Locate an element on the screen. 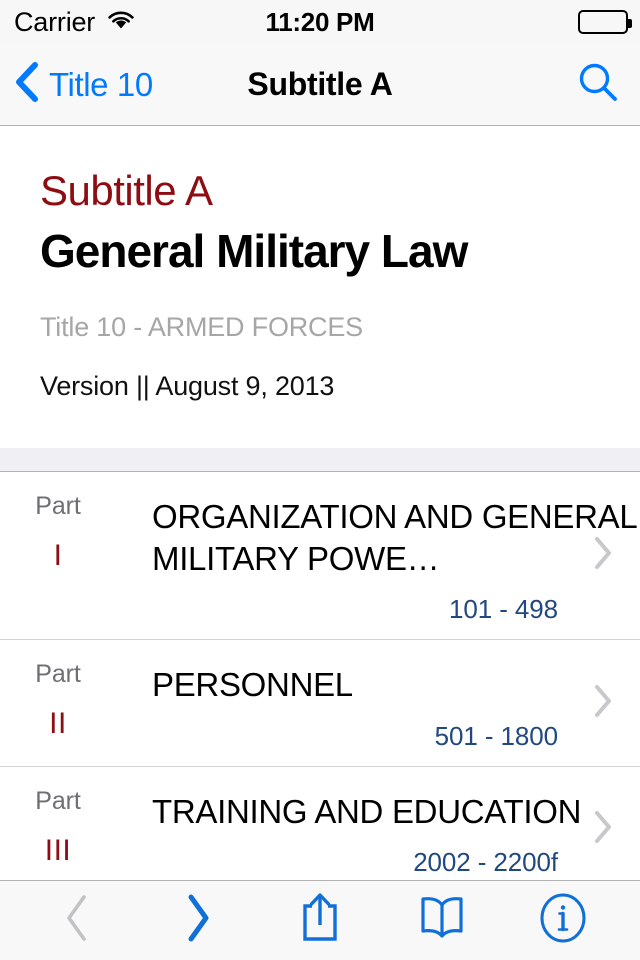  back-button: Title 10 is located at coordinates (83, 84).